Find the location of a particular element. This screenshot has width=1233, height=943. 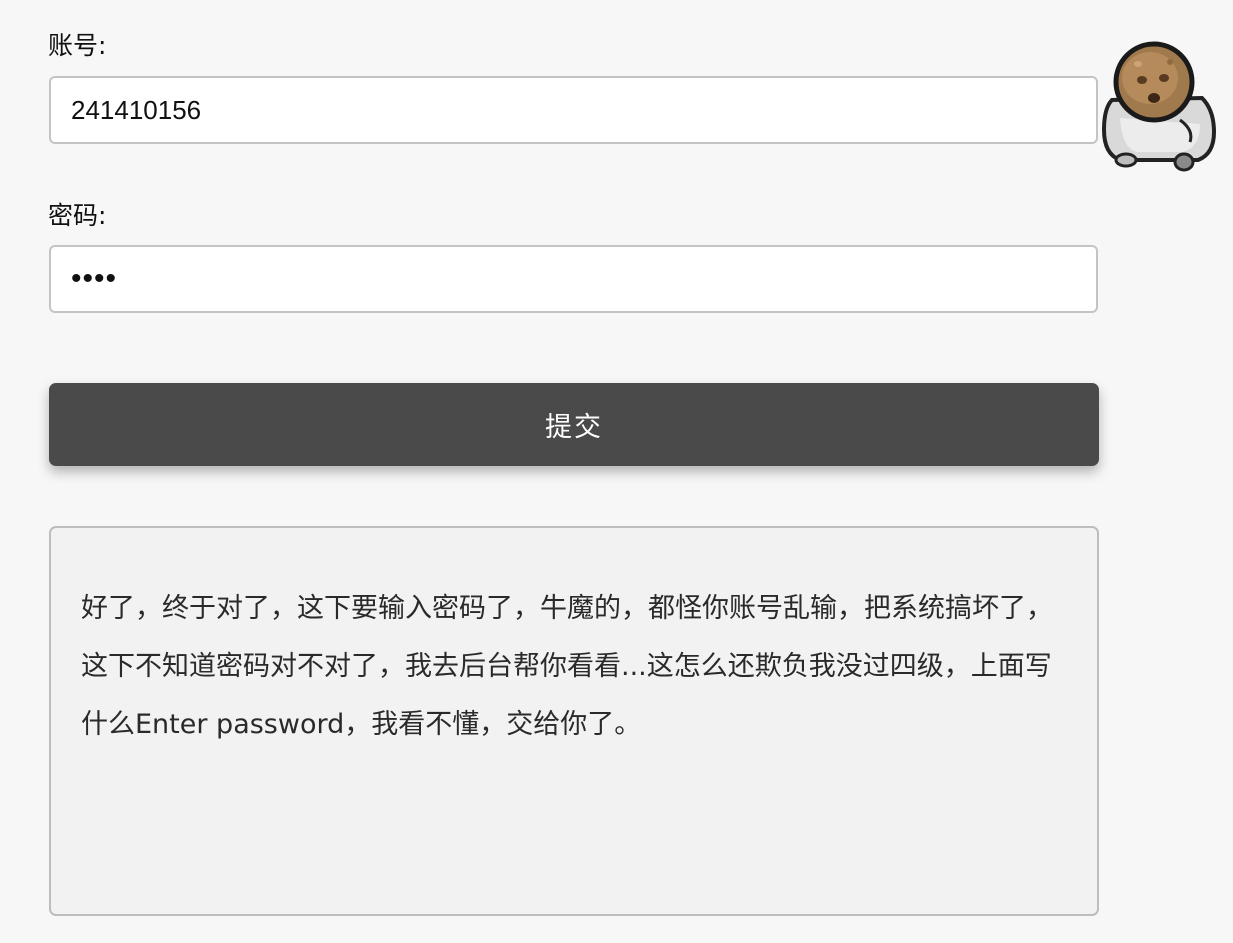

password-label: 密码: is located at coordinates (77, 215).